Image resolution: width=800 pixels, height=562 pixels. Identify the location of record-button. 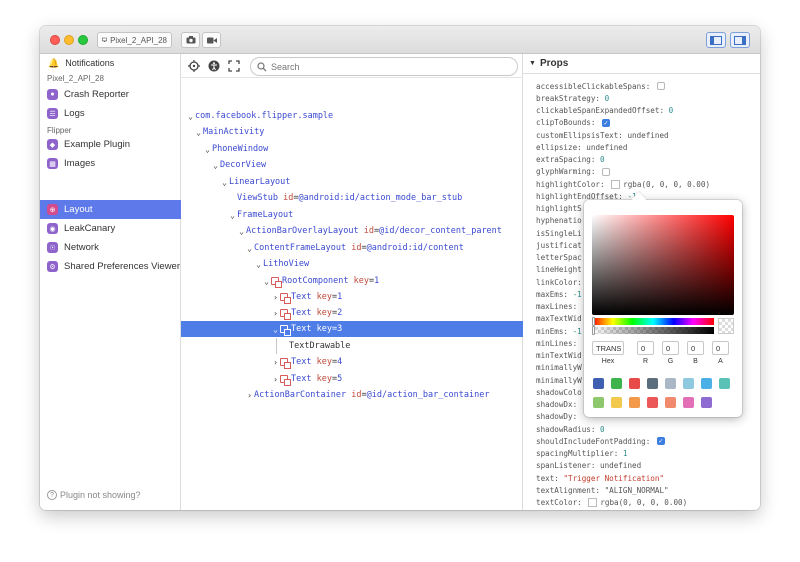
(211, 40).